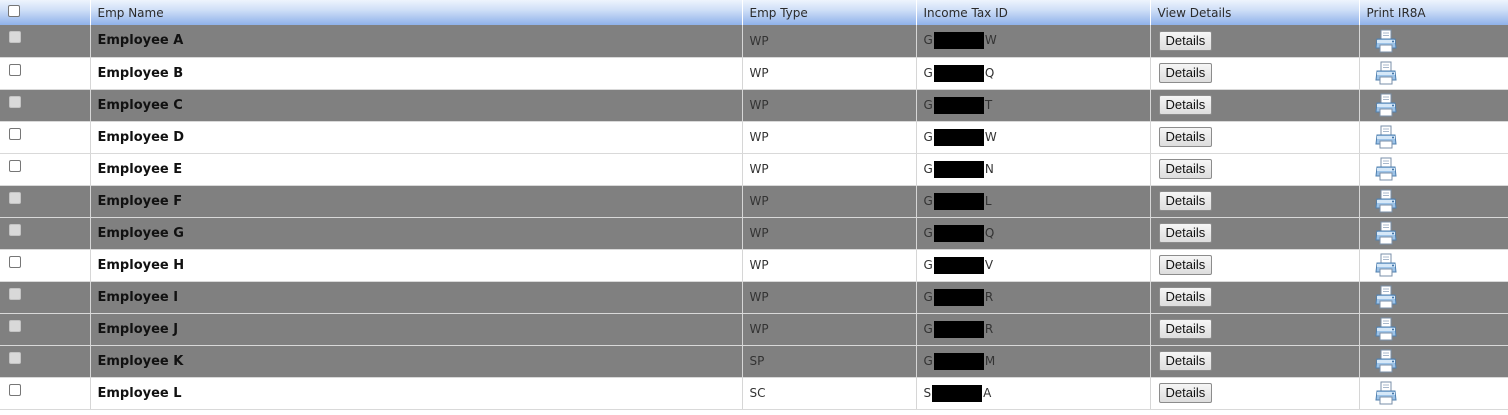 This screenshot has width=1508, height=415. I want to click on table-row: Employee G WP GQ Details, so click(754, 233).